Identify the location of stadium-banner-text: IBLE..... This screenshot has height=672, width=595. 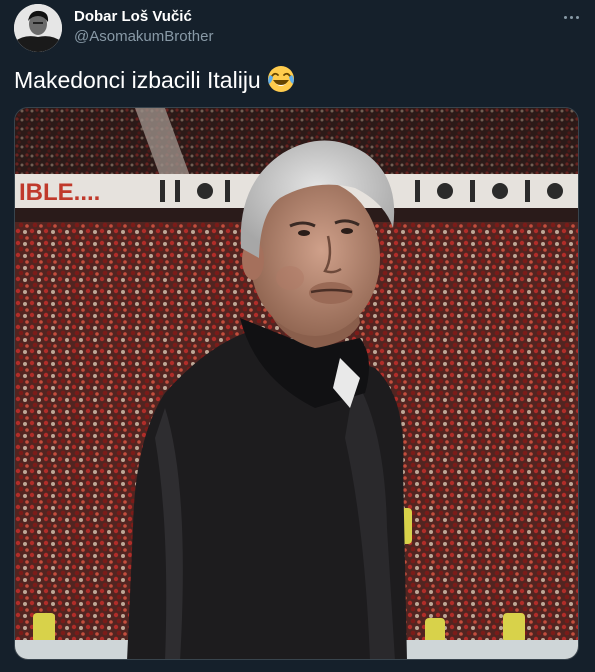
(59, 192).